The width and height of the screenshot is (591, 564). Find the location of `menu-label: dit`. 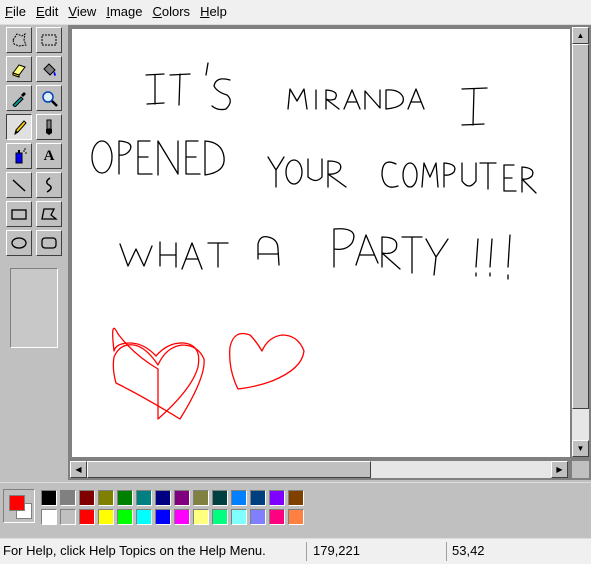

menu-label: dit is located at coordinates (51, 11).